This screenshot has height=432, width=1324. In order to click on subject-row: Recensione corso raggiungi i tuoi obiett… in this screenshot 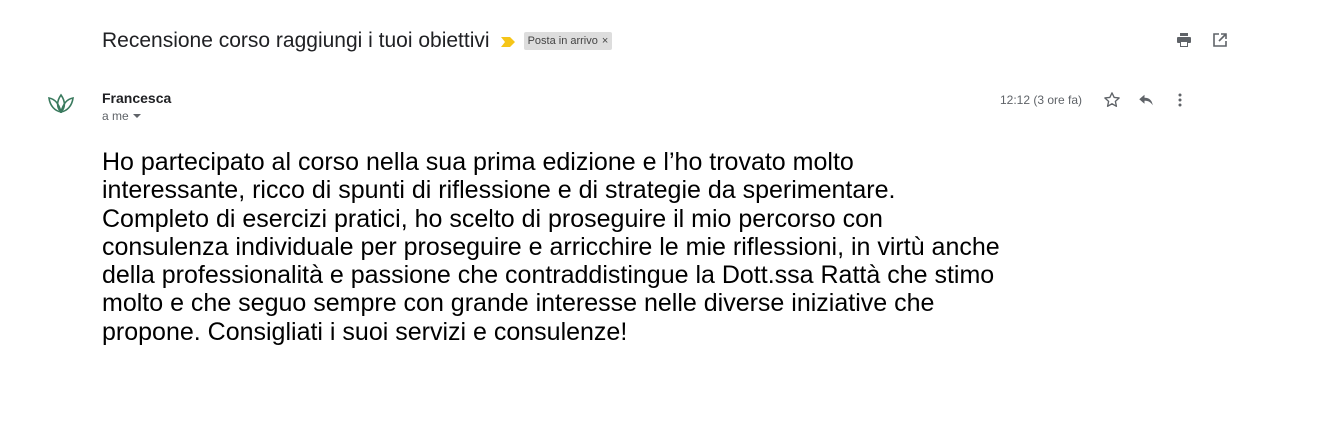, I will do `click(357, 41)`.